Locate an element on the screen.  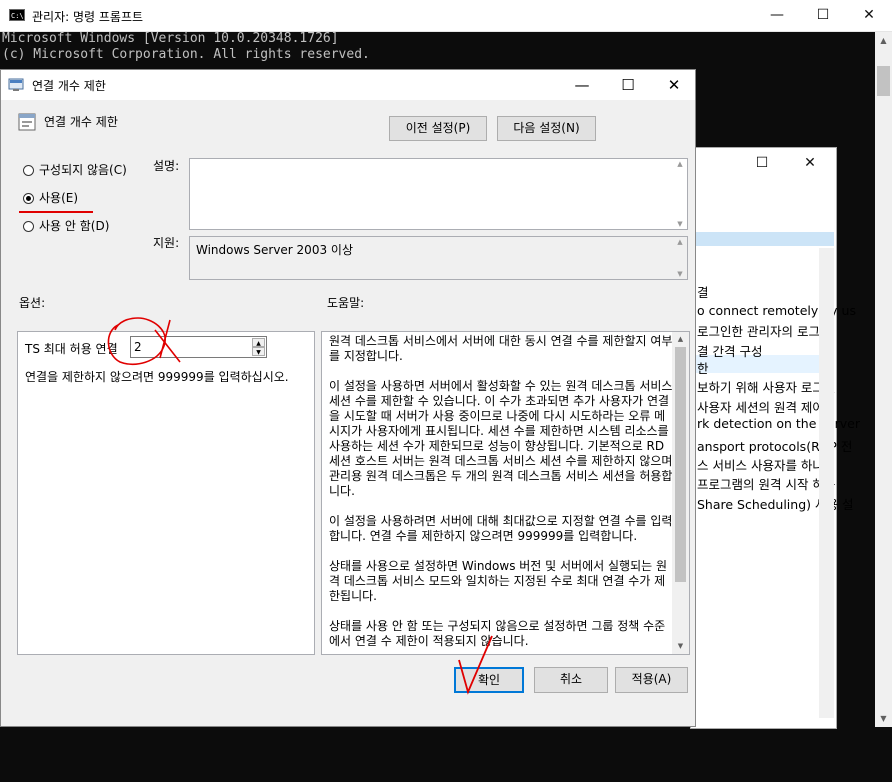
maximize-button: ☐ is located at coordinates (823, 15).